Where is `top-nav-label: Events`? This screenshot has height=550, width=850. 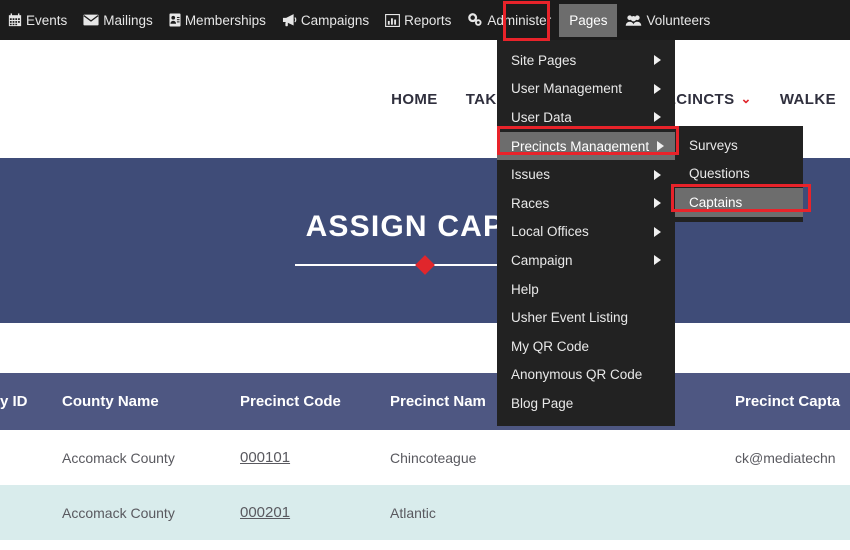
top-nav-label: Events is located at coordinates (47, 20).